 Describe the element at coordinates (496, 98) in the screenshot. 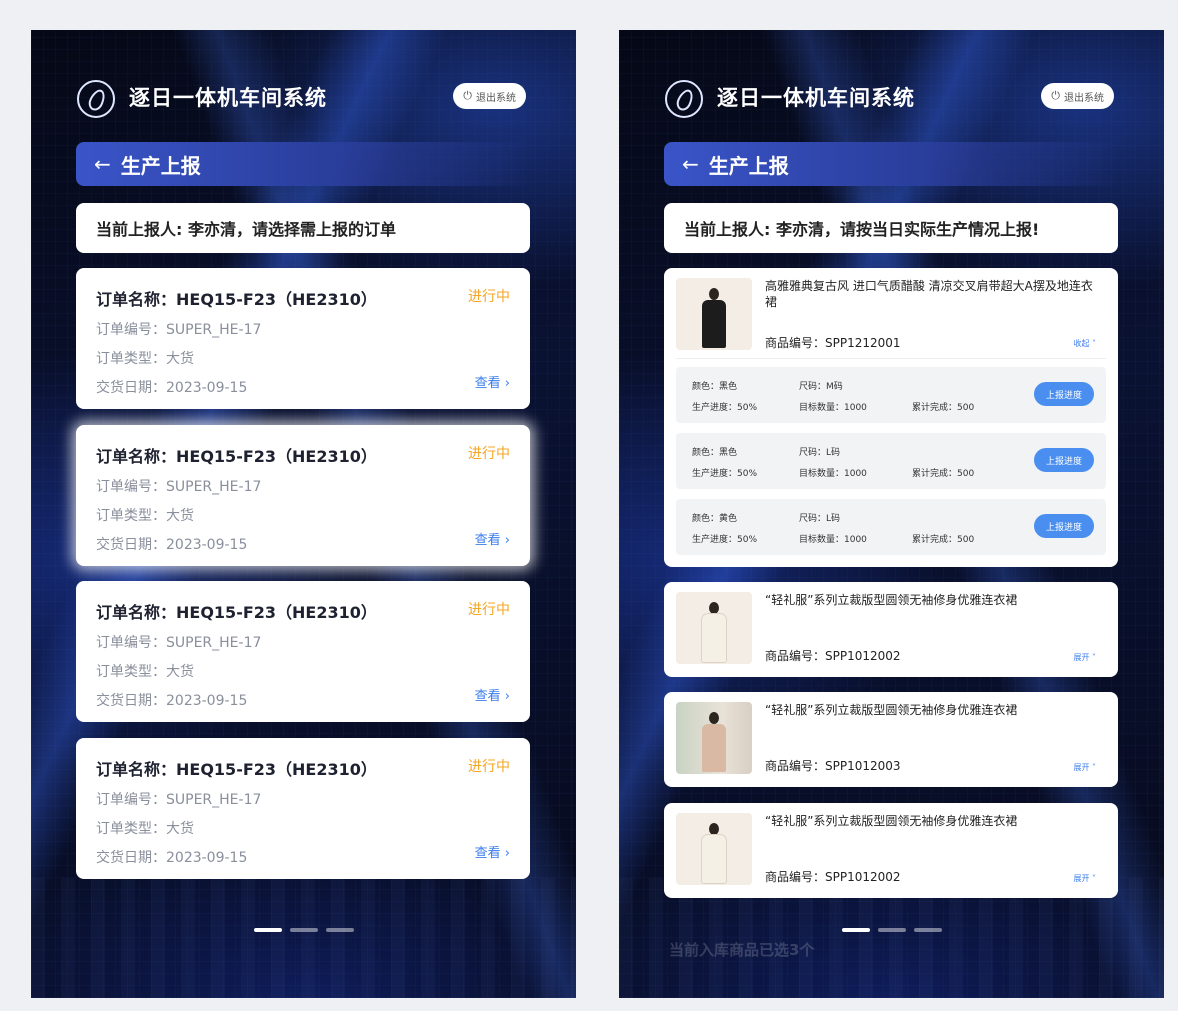

I see `logout-label: 退出系统` at that location.